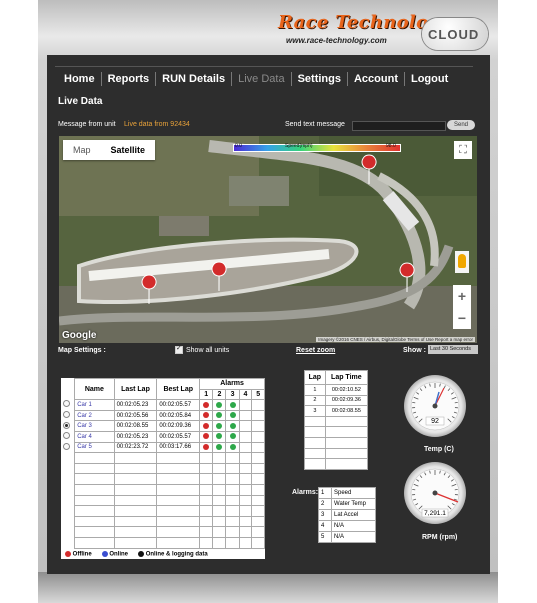 The image size is (537, 603). What do you see at coordinates (94, 521) in the screenshot?
I see `cell-name` at bounding box center [94, 521].